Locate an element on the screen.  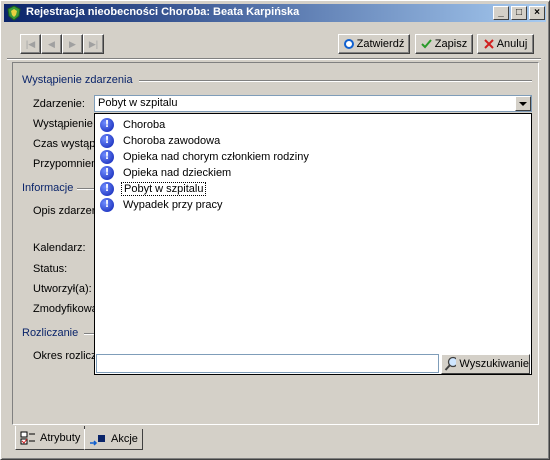
list-item: ! Choroba is located at coordinates (133, 125).